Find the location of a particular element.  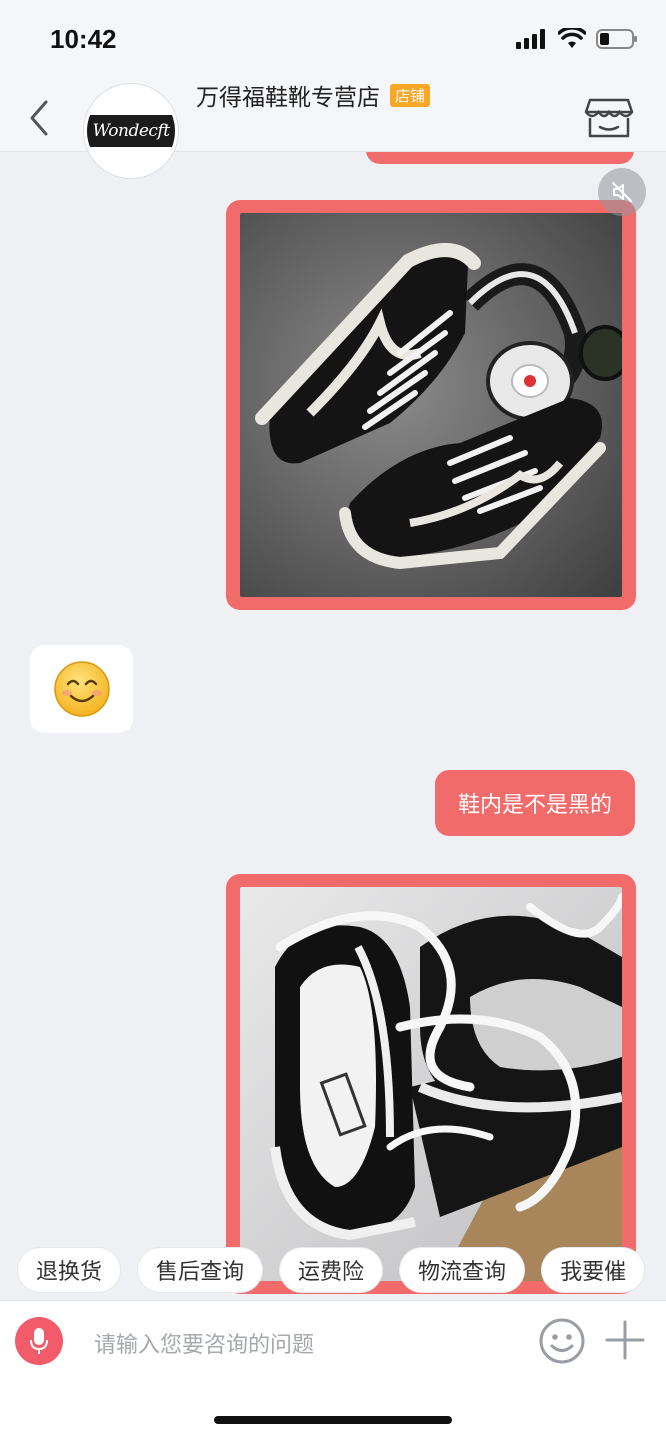

back-chevron-icon is located at coordinates (40, 118).